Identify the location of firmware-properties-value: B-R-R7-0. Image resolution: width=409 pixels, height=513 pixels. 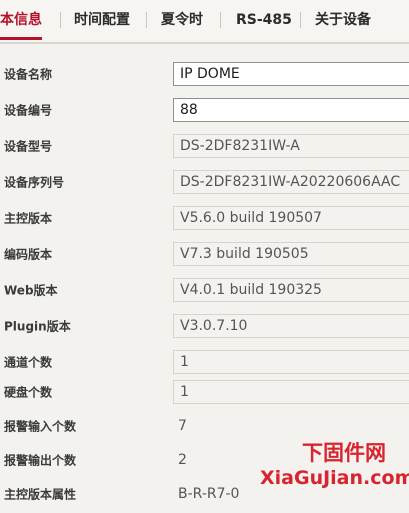
(209, 494).